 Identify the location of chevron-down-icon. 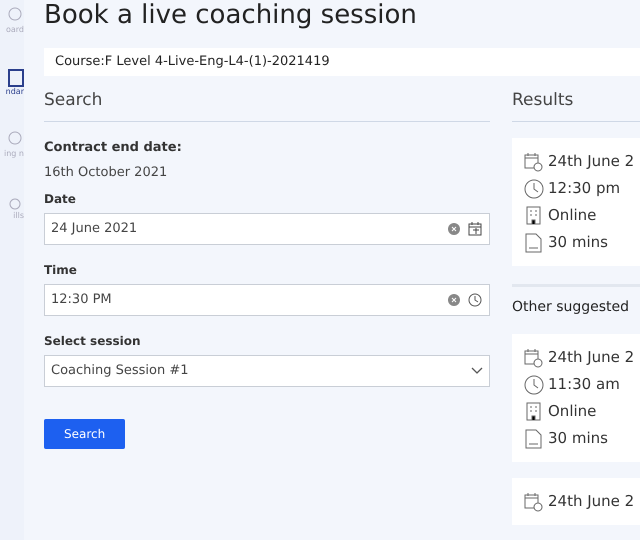
(477, 371).